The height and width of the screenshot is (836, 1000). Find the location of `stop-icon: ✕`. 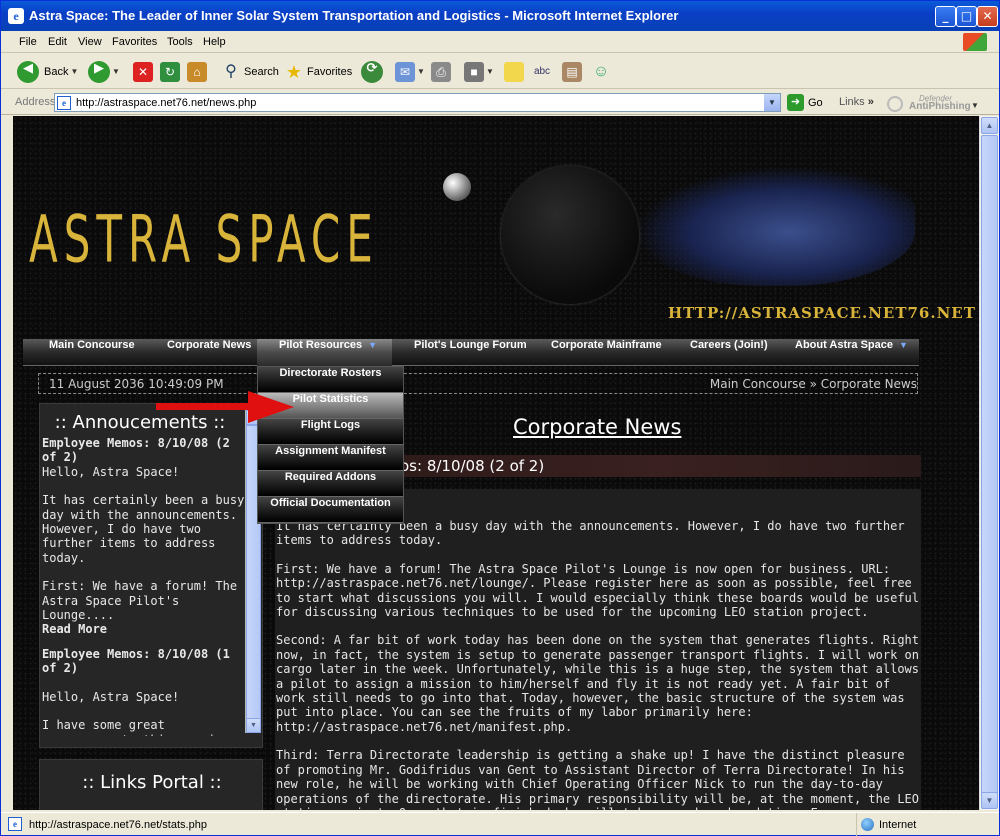

stop-icon: ✕ is located at coordinates (143, 71).